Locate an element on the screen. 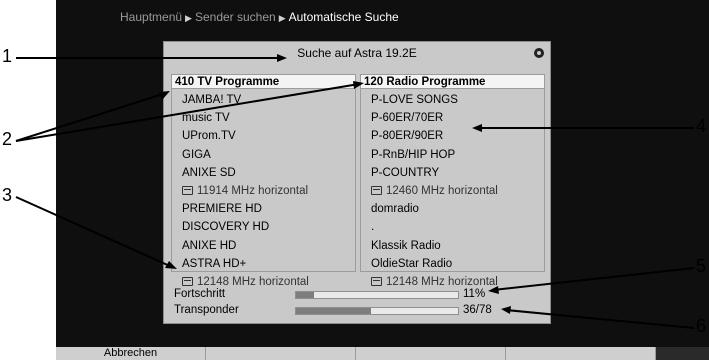 Image resolution: width=709 pixels, height=360 pixels. callout-arrow-2a is located at coordinates (164, 95).